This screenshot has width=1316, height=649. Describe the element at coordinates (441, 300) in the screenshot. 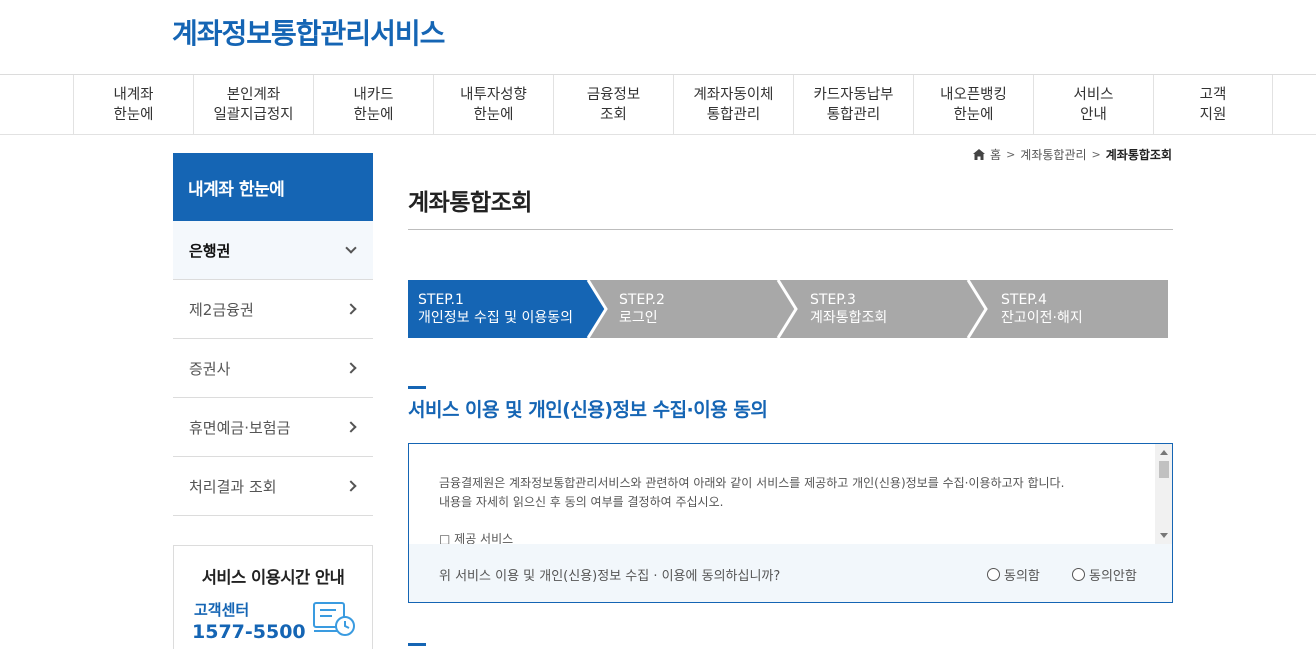

I see `step-1-number: STEP.1` at that location.